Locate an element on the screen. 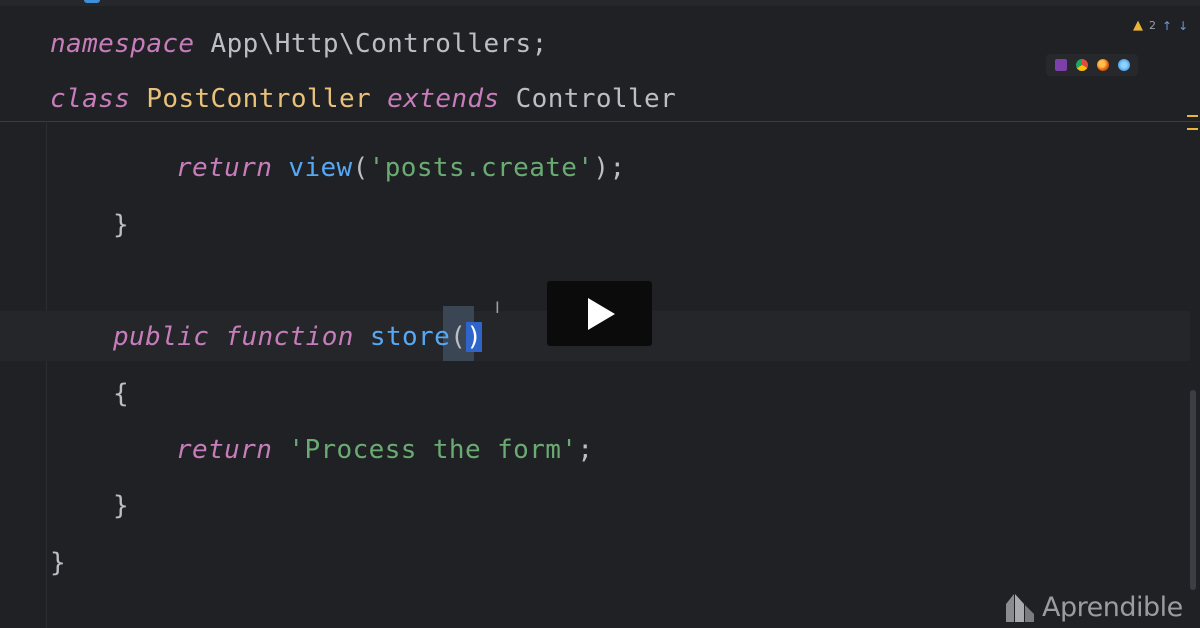 The height and width of the screenshot is (628, 1200). open-paren: ( is located at coordinates (360, 168).